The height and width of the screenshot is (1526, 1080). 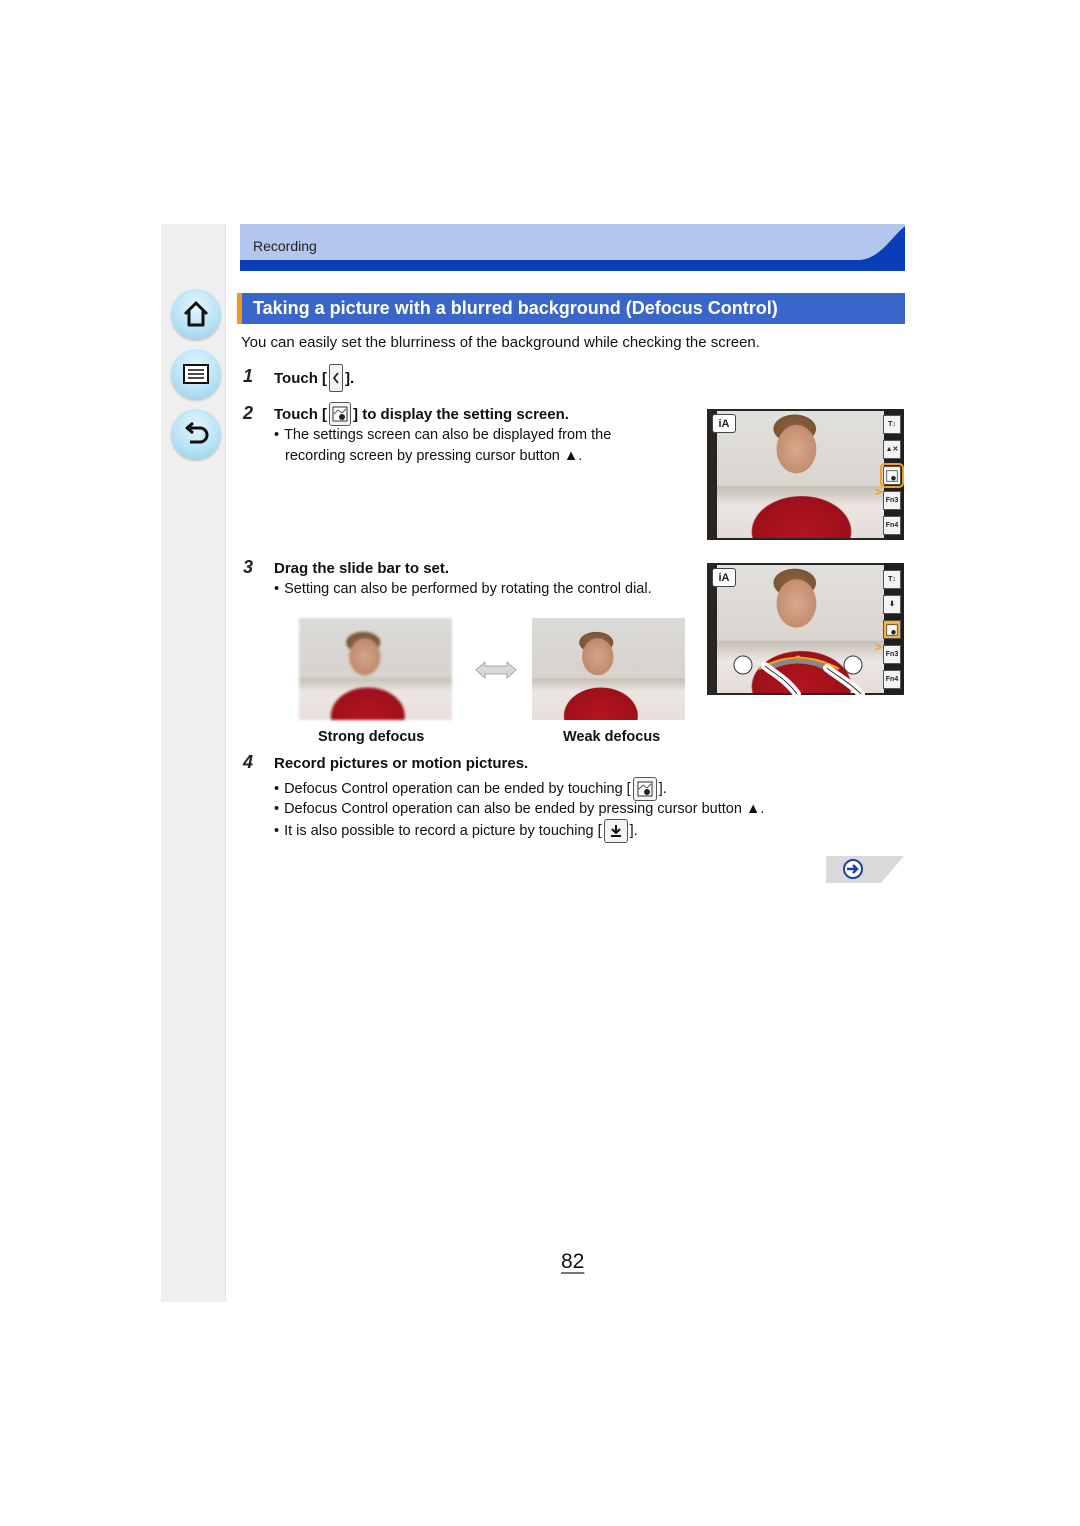 What do you see at coordinates (371, 737) in the screenshot?
I see `strong-defocus-label: Strong defocus` at bounding box center [371, 737].